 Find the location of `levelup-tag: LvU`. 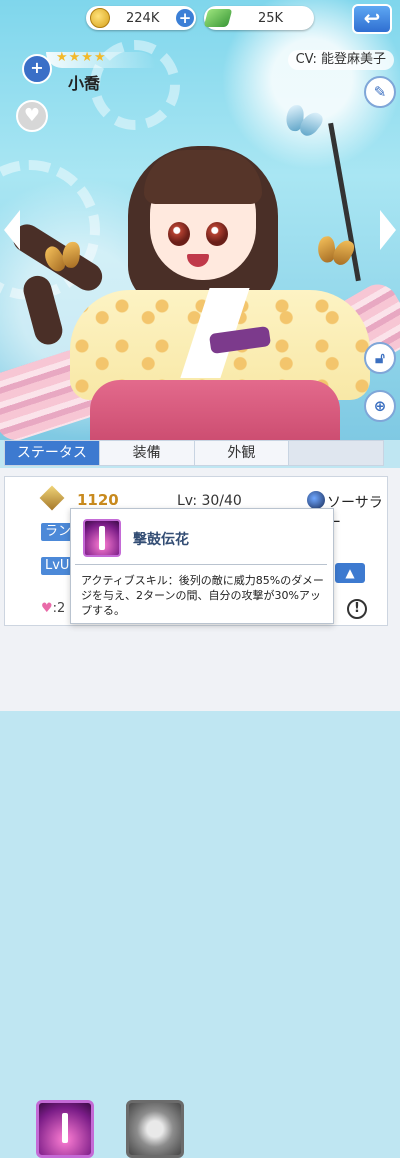

levelup-tag: LvU is located at coordinates (57, 566).